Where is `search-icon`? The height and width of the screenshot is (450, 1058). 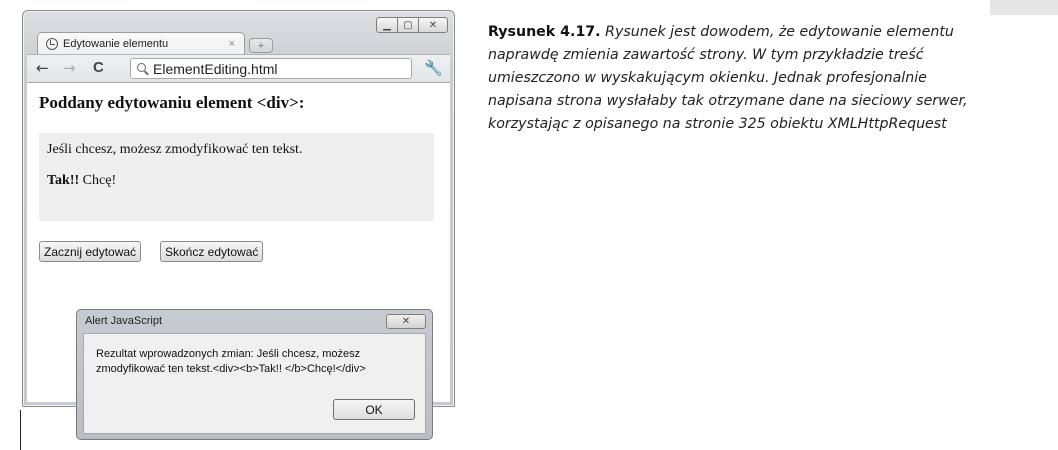
search-icon is located at coordinates (141, 67).